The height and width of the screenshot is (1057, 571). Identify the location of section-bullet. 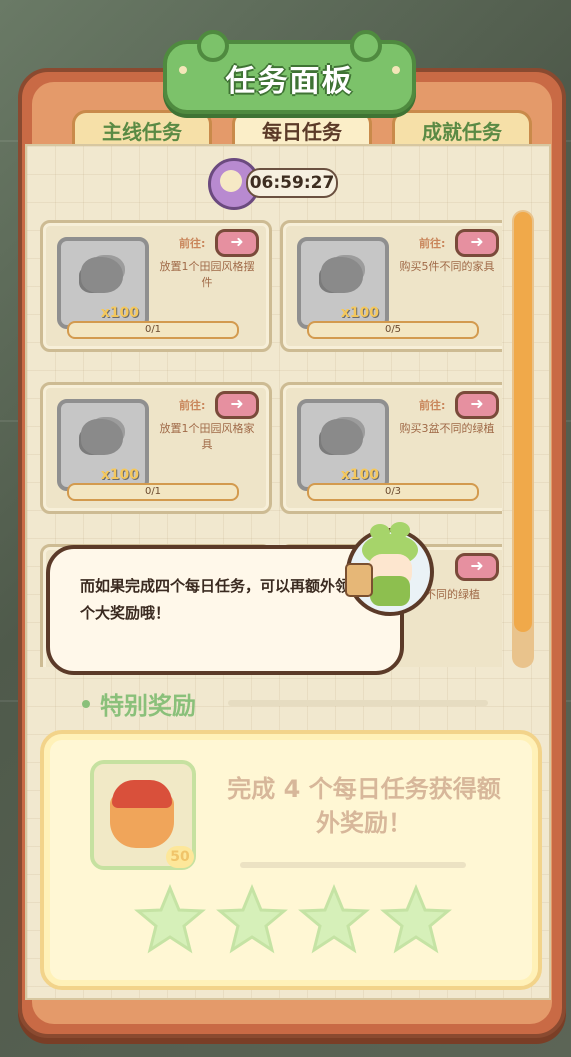
(86, 704).